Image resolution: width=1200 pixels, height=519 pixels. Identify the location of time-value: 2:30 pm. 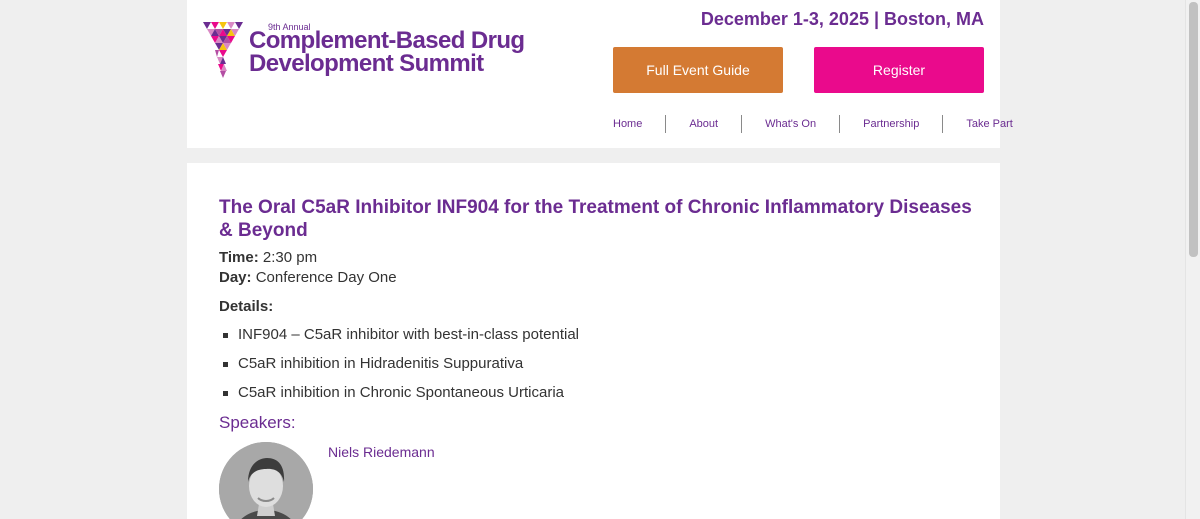
(290, 257).